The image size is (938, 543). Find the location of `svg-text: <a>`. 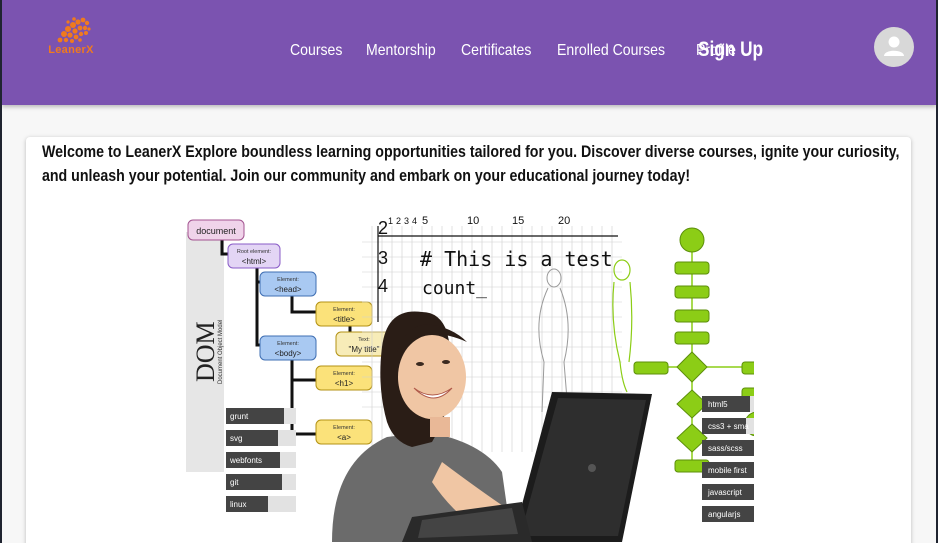

svg-text: <a> is located at coordinates (344, 437).